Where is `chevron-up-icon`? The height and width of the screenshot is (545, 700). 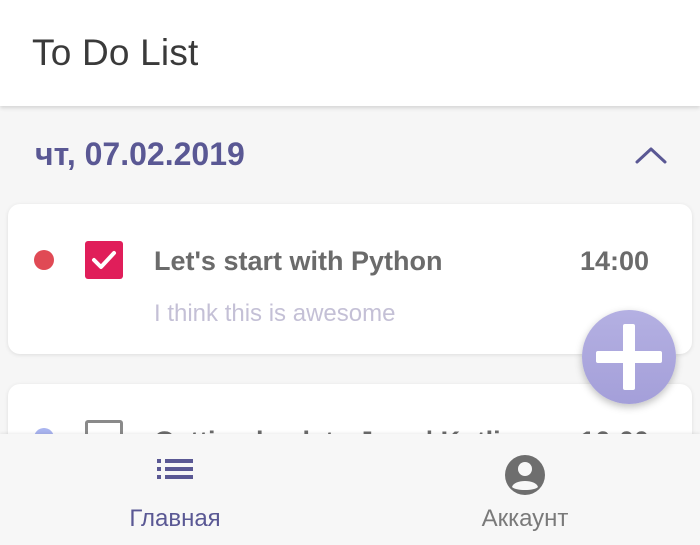
chevron-up-icon is located at coordinates (651, 155).